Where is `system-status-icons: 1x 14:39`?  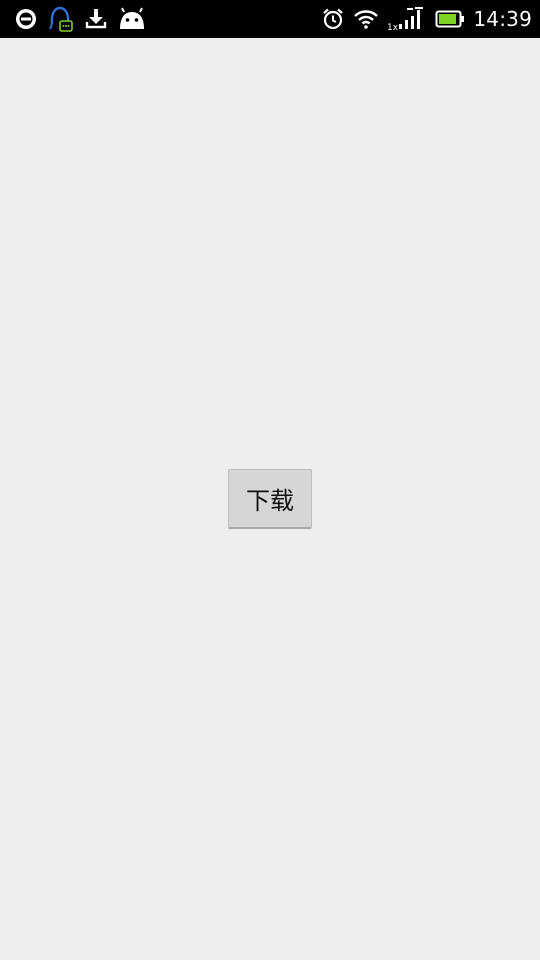 system-status-icons: 1x 14:39 is located at coordinates (426, 19).